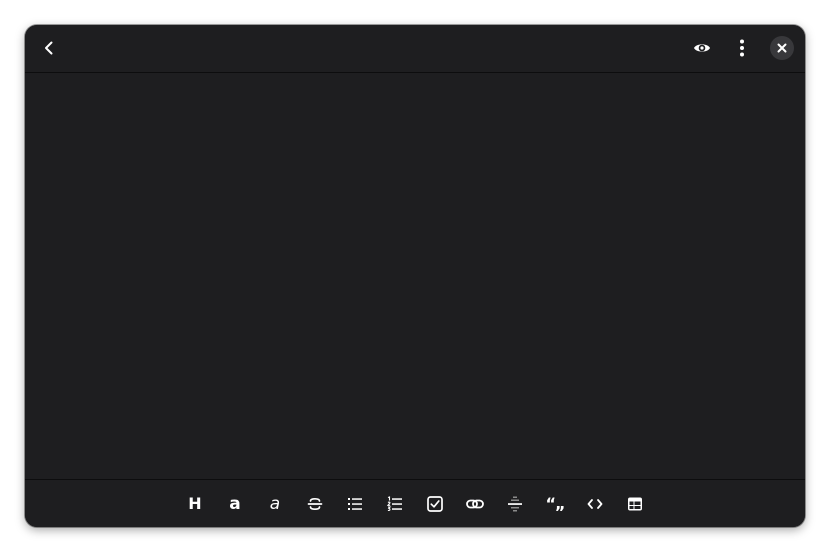 The image size is (830, 552). I want to click on table-icon, so click(635, 504).